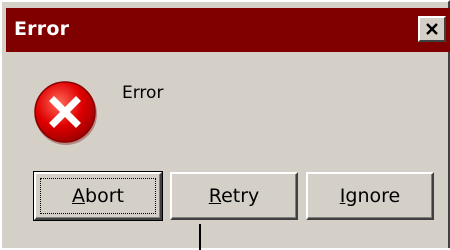  I want to click on abort-mnemonic: A, so click(79, 196).